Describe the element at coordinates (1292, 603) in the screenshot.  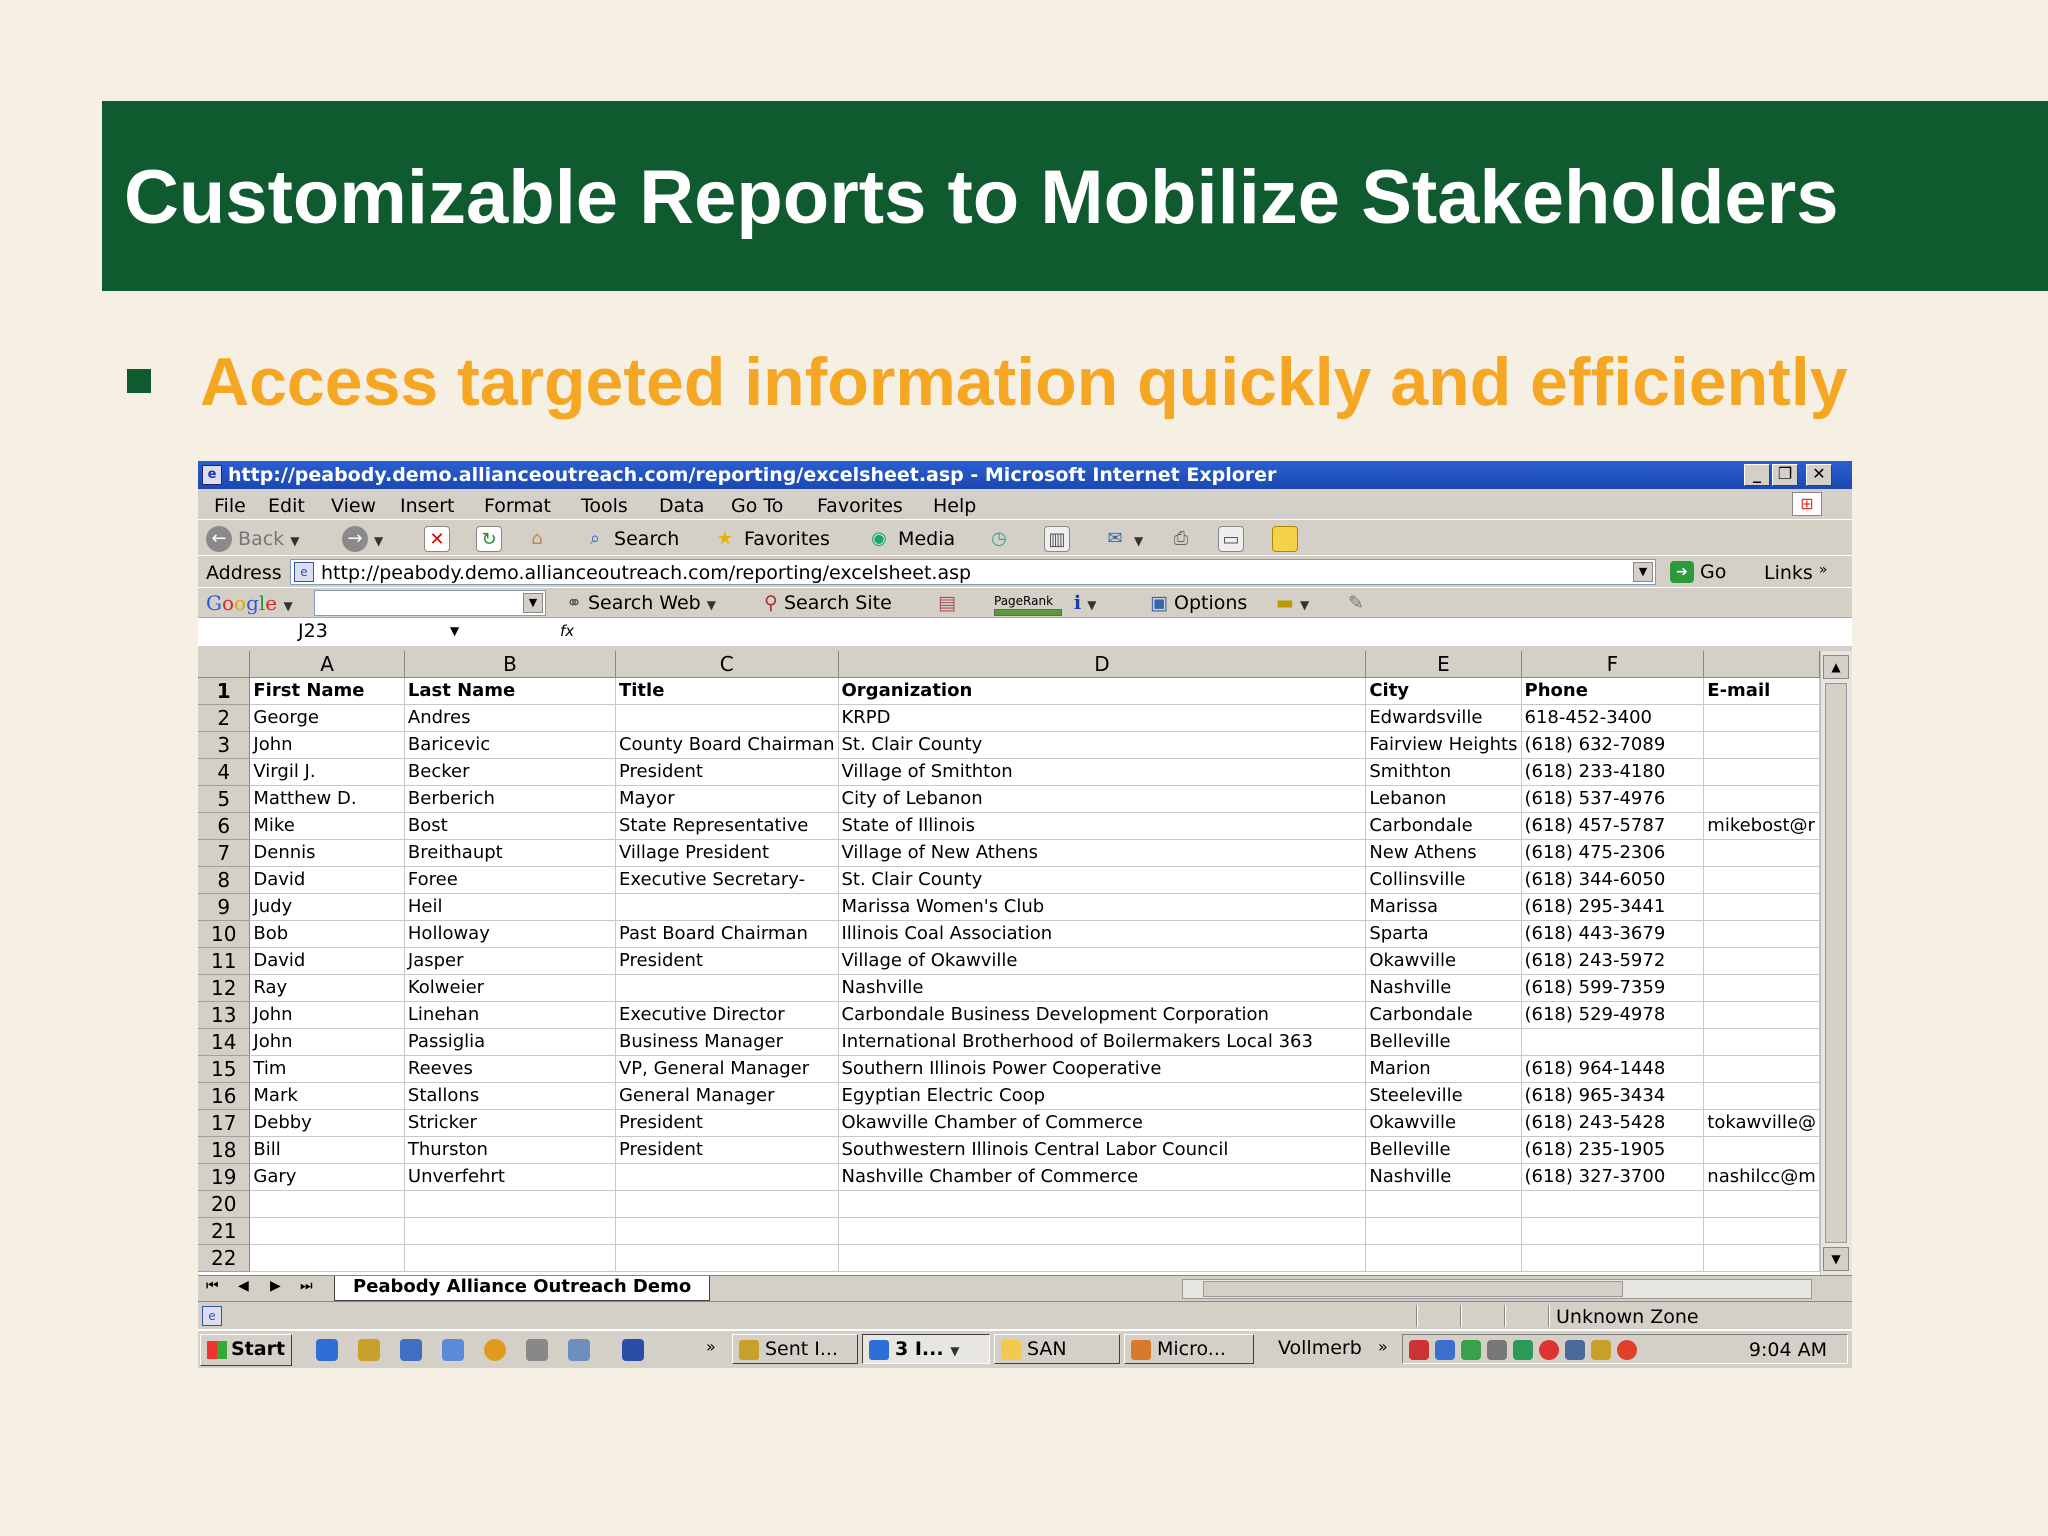
I see `highlight-button: ▬ ▼` at that location.